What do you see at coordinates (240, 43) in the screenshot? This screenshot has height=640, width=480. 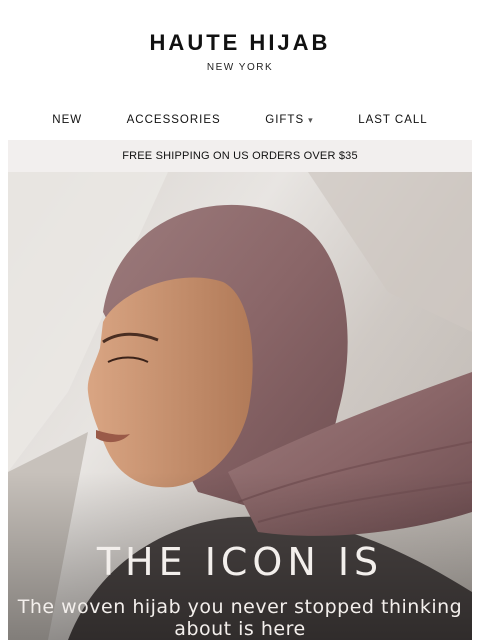 I see `brand-logo: HAUTE HIJAB` at bounding box center [240, 43].